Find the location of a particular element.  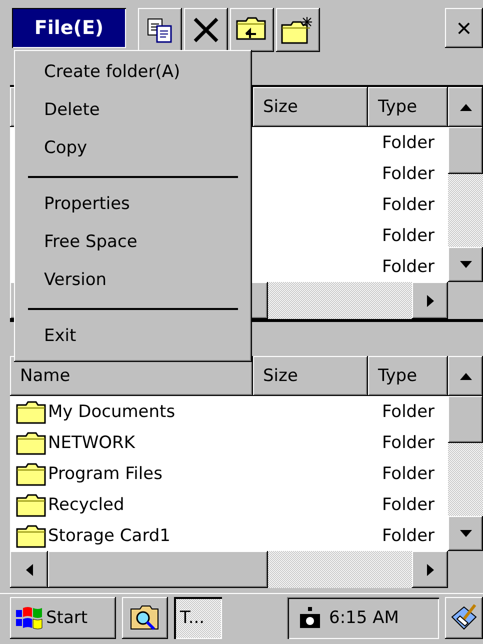

folder-up-button is located at coordinates (252, 30).